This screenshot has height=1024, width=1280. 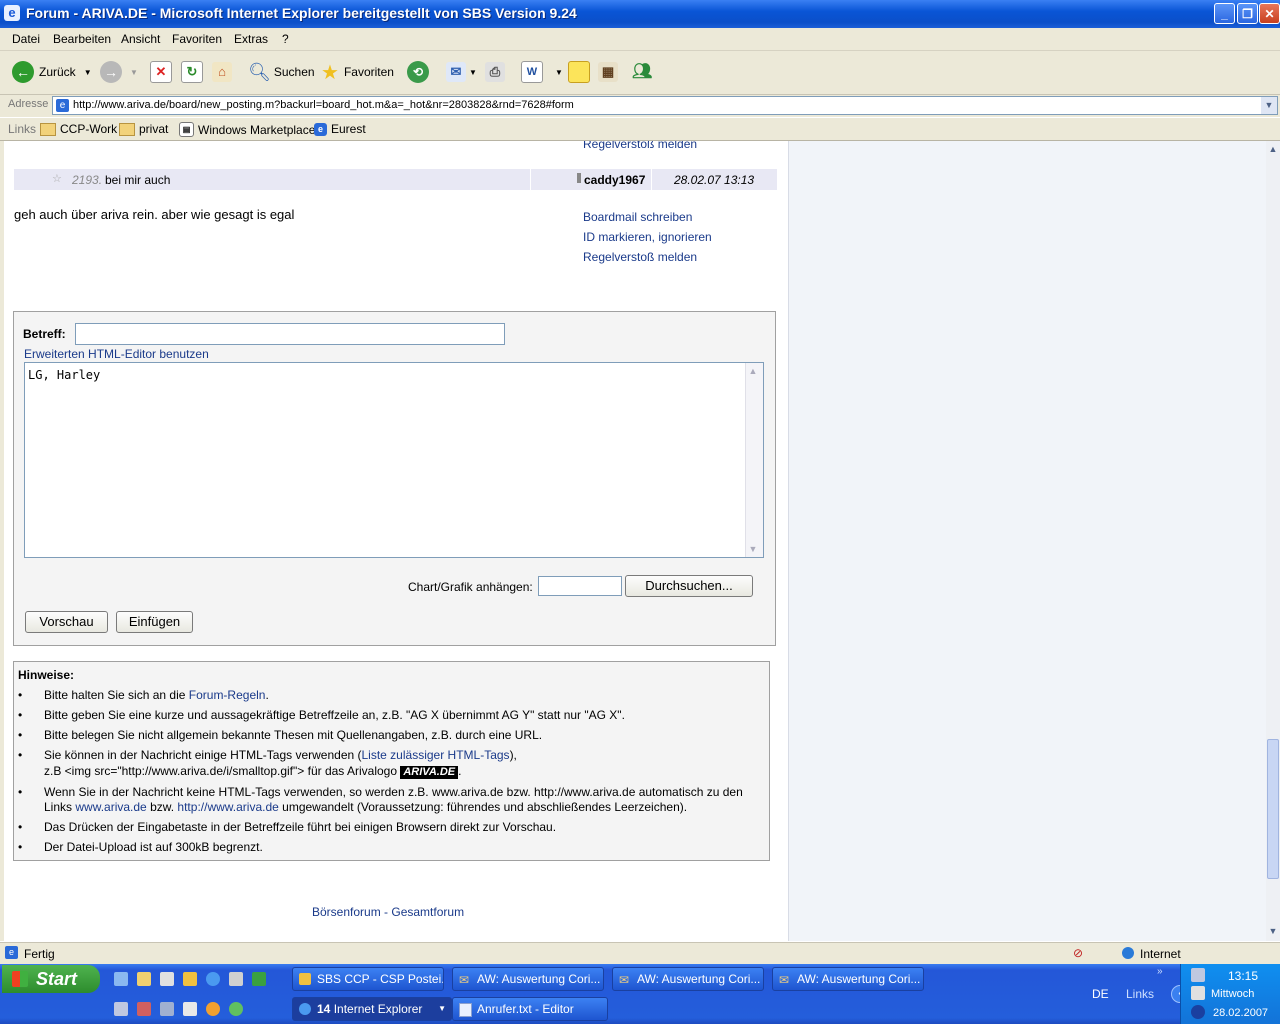 I want to click on popup-blocker-icon: ⊘, so click(x=1078, y=953).